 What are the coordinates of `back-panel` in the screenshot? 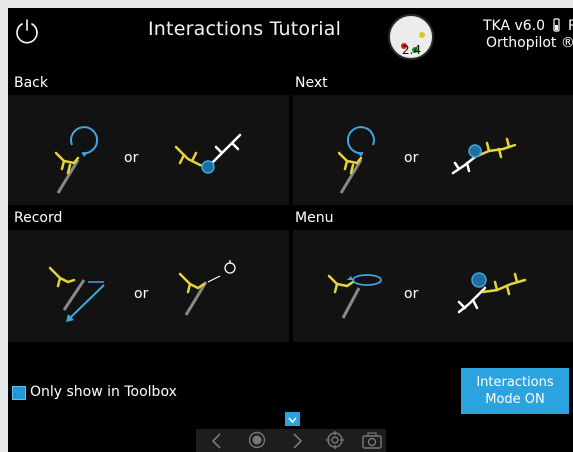 It's located at (148, 150).